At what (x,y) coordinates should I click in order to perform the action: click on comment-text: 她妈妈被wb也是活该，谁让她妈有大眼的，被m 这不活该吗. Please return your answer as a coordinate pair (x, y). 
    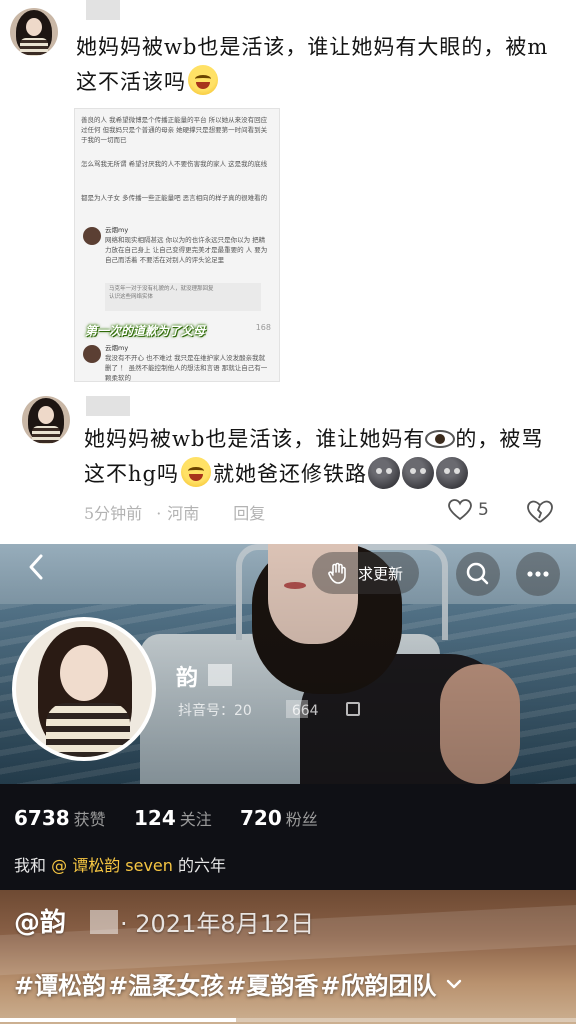
    Looking at the image, I should click on (312, 65).